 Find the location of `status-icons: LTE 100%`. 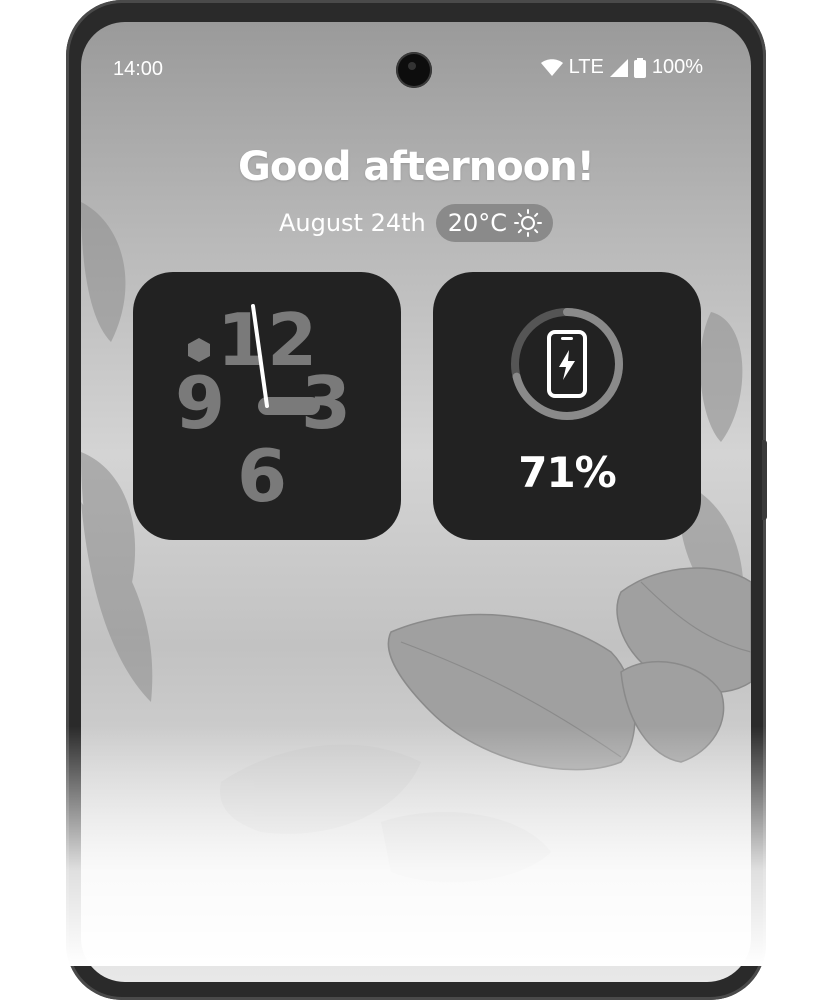

status-icons: LTE 100% is located at coordinates (621, 67).